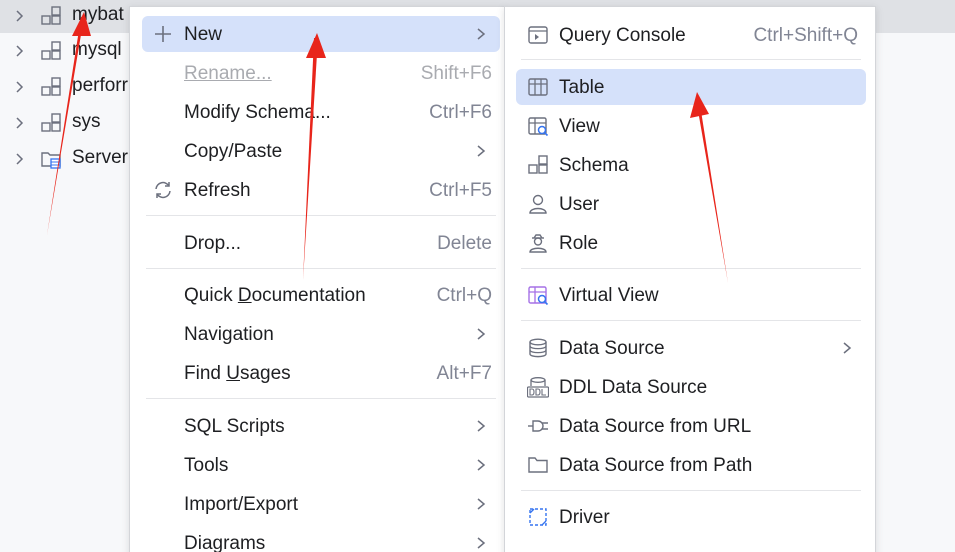 This screenshot has height=552, width=955. I want to click on menu-item-modify-schema: Modify Schema... Ctrl+F6, so click(321, 112).